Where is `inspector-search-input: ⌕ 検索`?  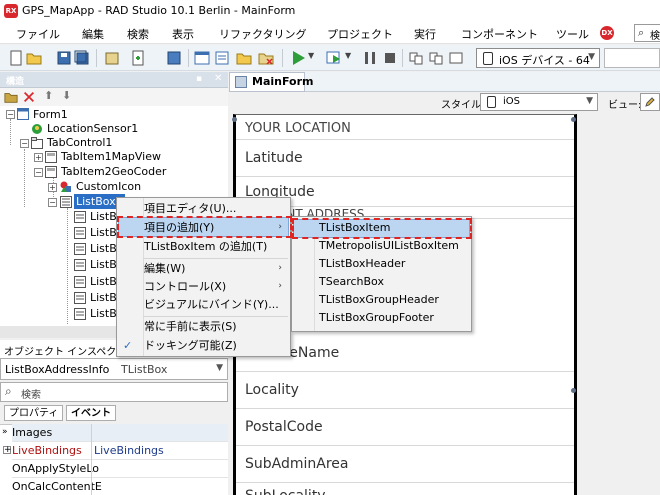 inspector-search-input: ⌕ 検索 is located at coordinates (114, 392).